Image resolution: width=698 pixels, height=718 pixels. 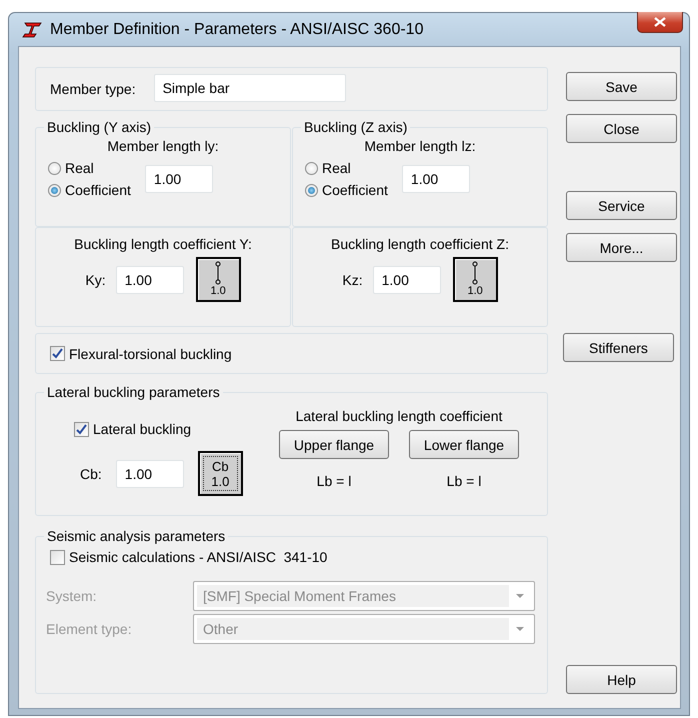 What do you see at coordinates (464, 444) in the screenshot?
I see `flange-button: Lower flange` at bounding box center [464, 444].